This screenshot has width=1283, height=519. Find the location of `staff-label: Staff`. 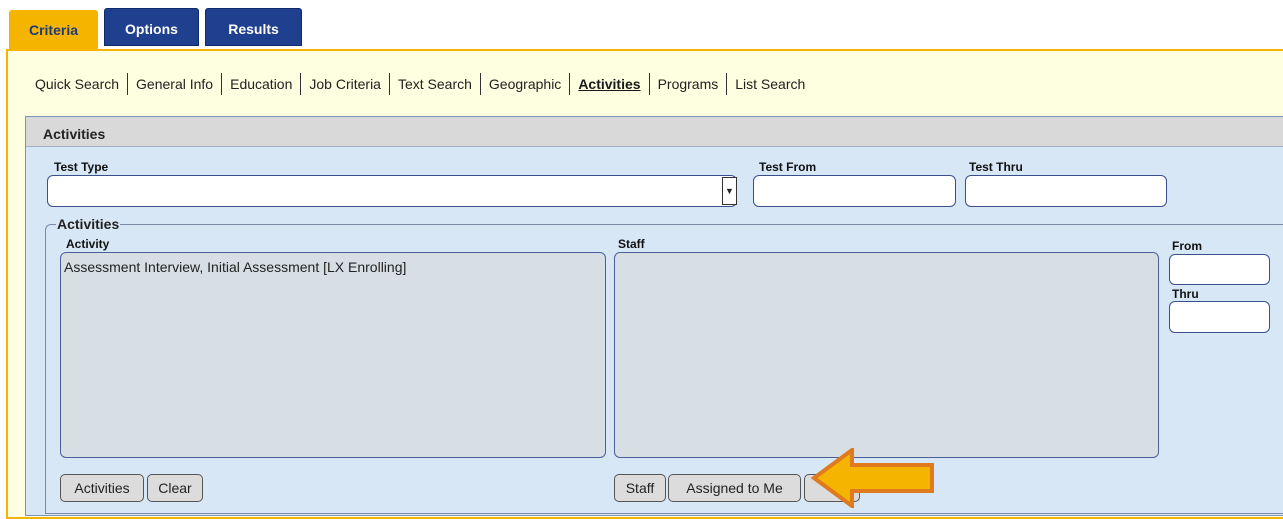

staff-label: Staff is located at coordinates (631, 244).